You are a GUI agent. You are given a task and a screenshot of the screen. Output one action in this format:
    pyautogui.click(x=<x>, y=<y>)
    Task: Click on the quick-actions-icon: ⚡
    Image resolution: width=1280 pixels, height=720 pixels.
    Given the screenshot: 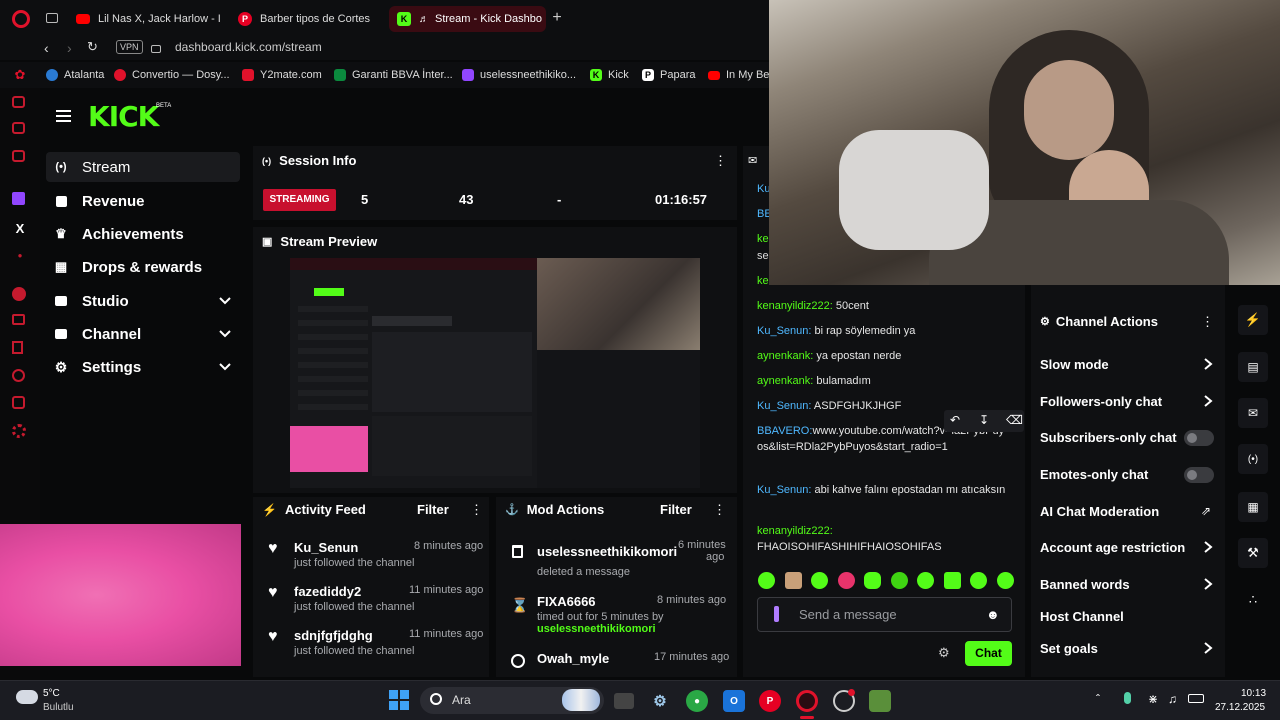 What is the action you would take?
    pyautogui.click(x=1253, y=320)
    